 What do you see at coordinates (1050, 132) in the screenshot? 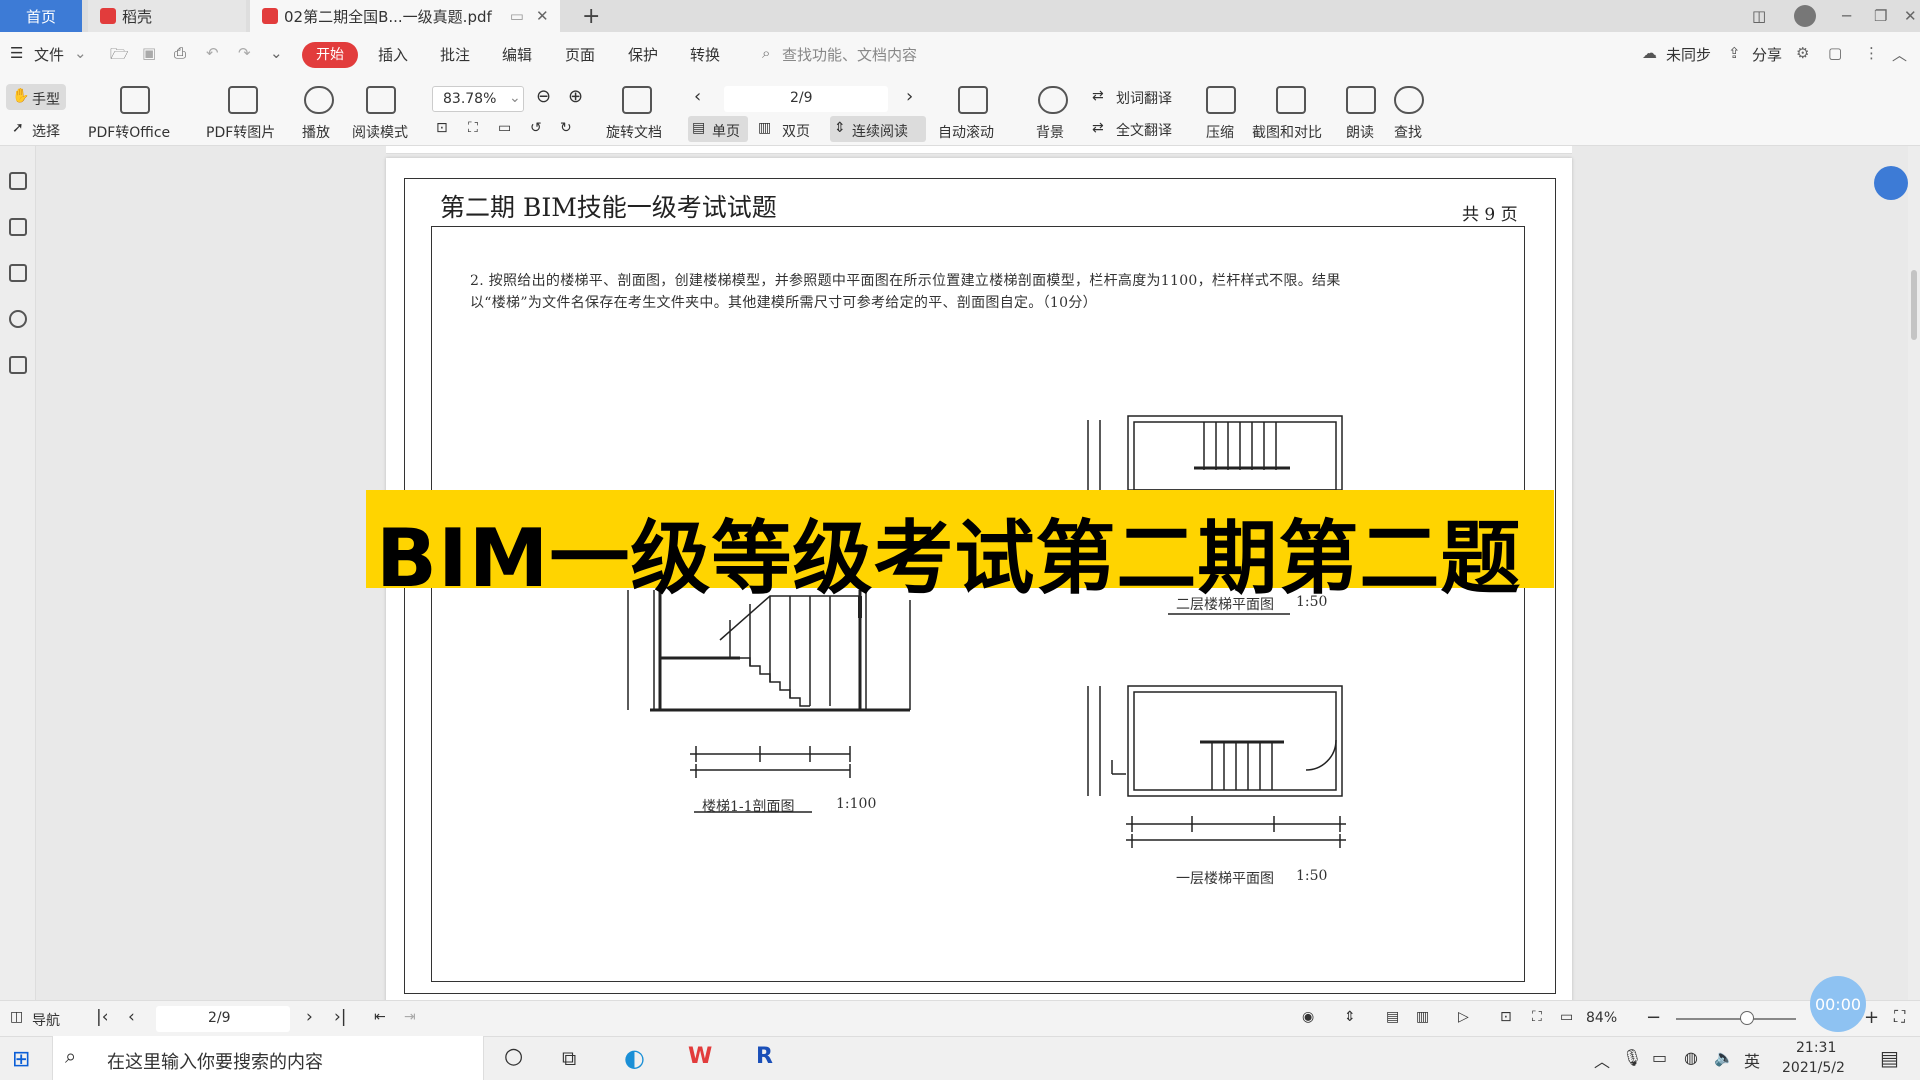
I see `background-button: 背景` at bounding box center [1050, 132].